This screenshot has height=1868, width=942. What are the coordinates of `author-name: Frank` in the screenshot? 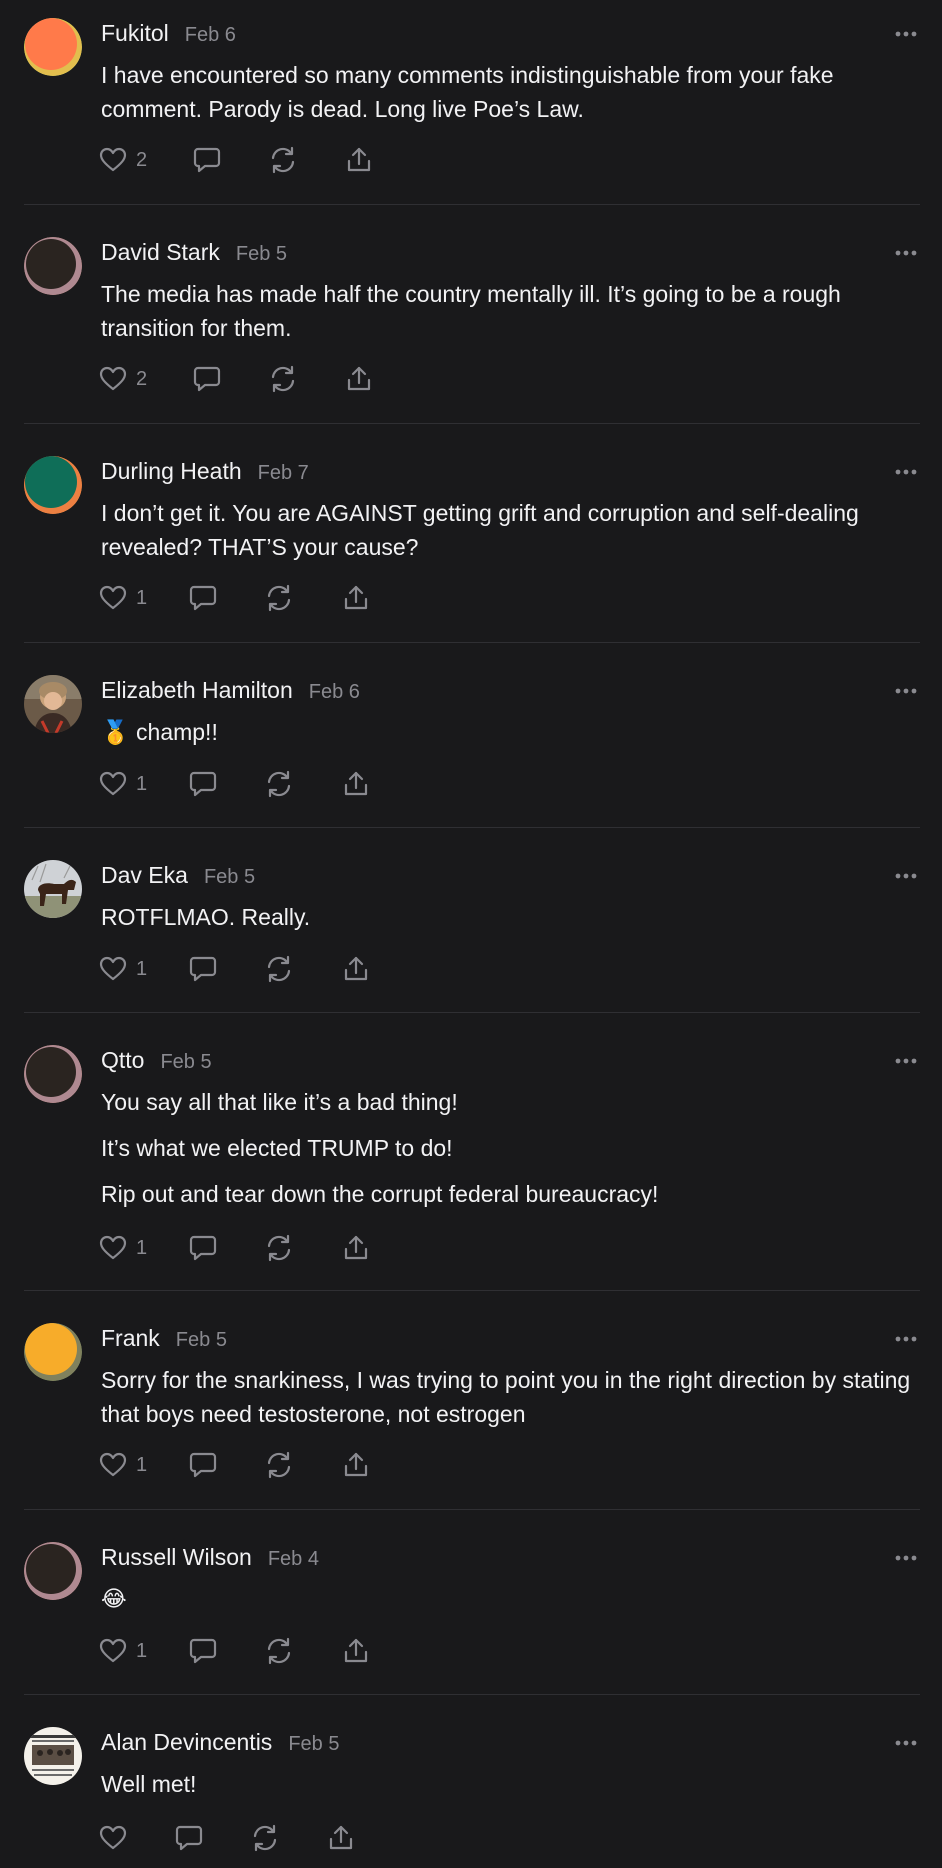 It's located at (130, 1338).